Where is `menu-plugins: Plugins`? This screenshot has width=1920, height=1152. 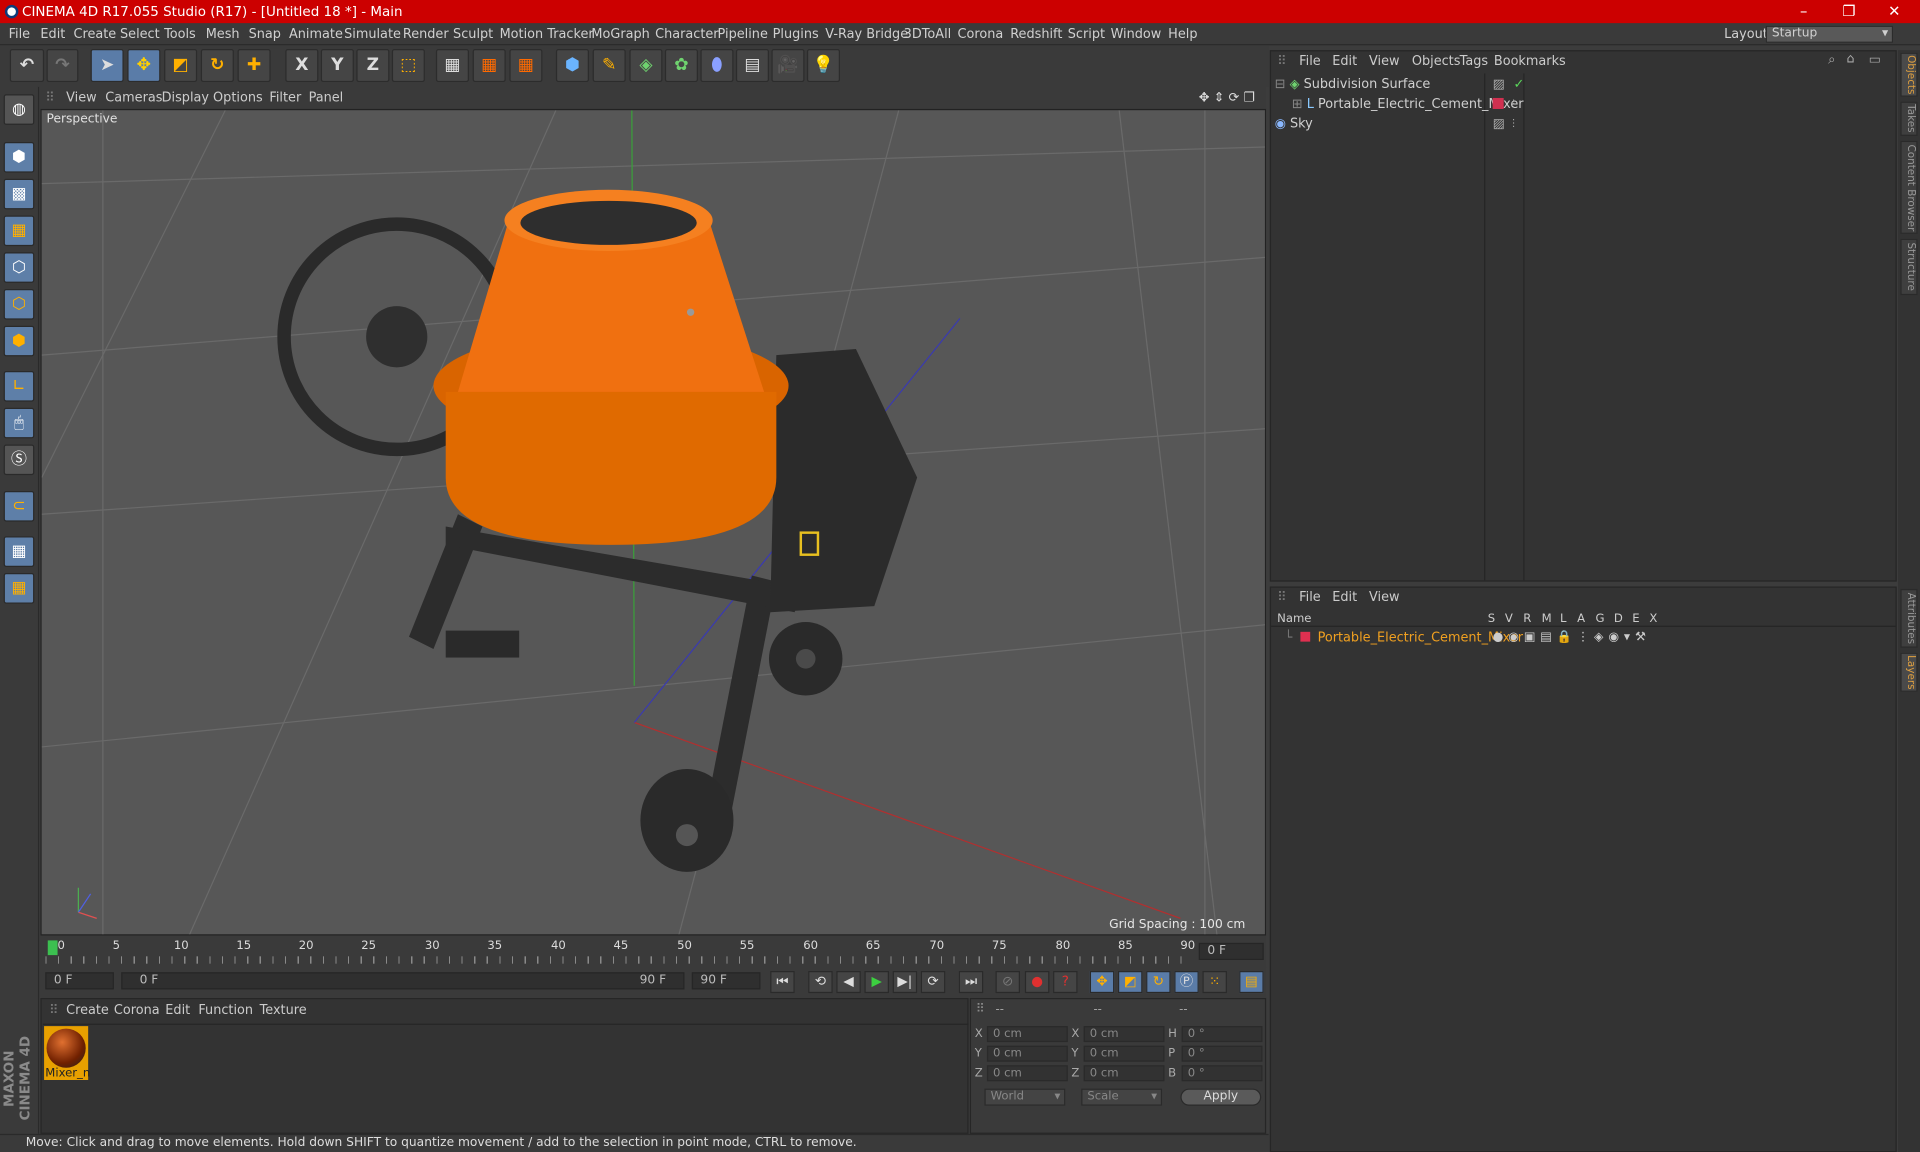 menu-plugins: Plugins is located at coordinates (796, 34).